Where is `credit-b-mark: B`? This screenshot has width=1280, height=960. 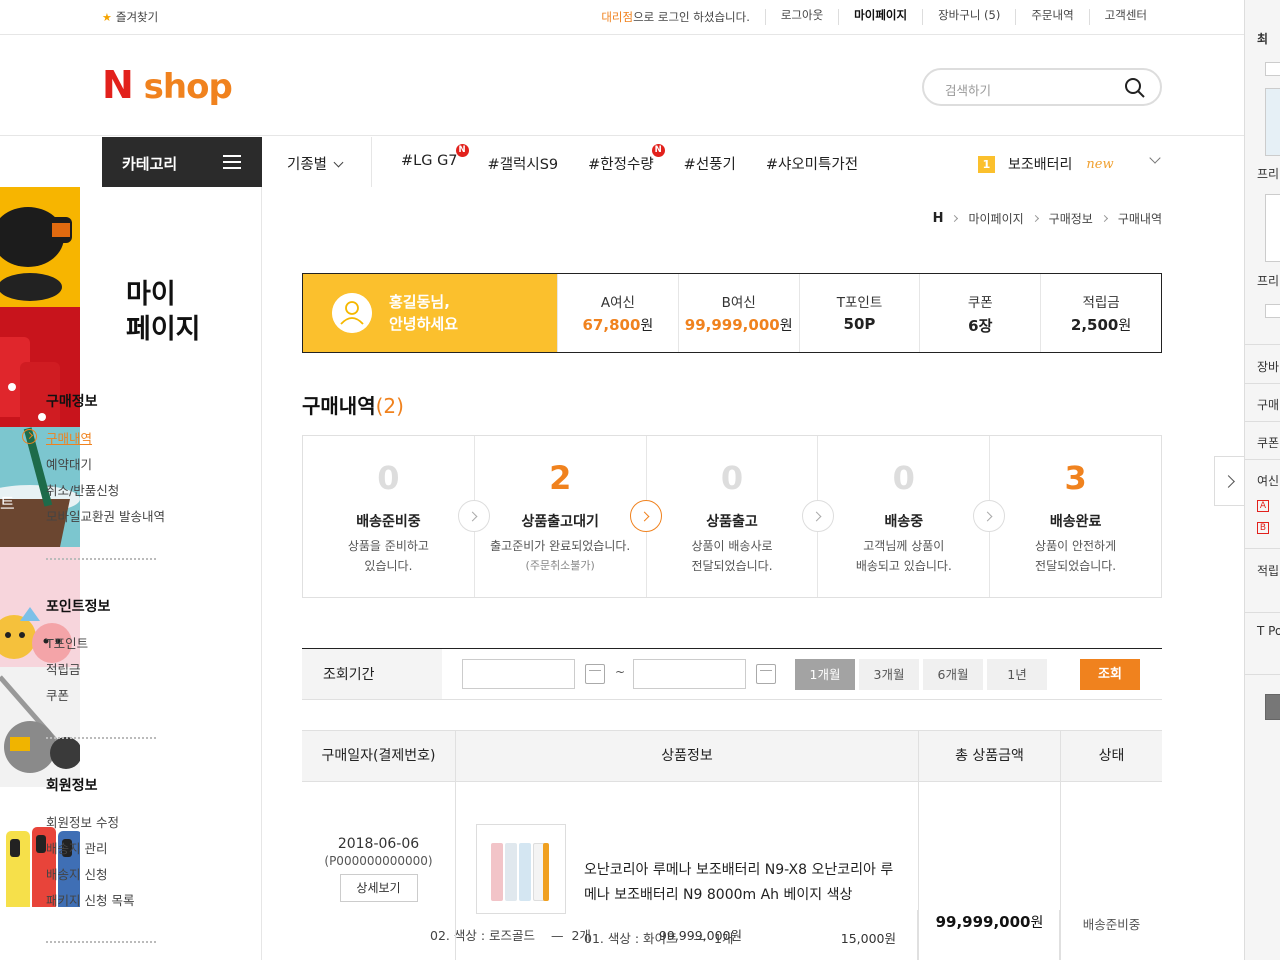
credit-b-mark: B is located at coordinates (1263, 528).